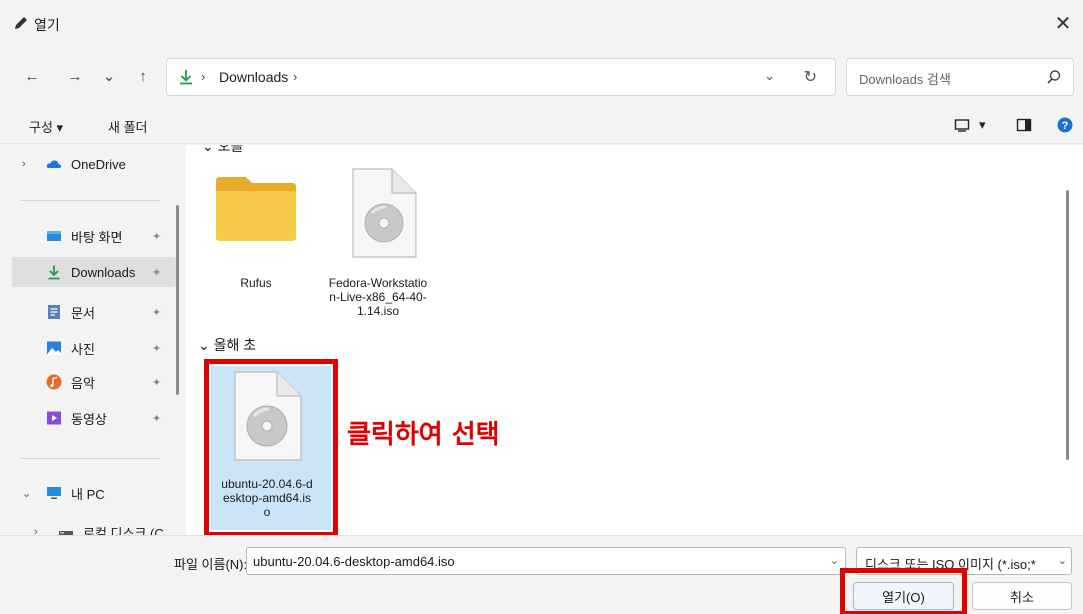 The height and width of the screenshot is (614, 1083). Describe the element at coordinates (541, 24) in the screenshot. I see `title-bar: 열기 ✕` at that location.